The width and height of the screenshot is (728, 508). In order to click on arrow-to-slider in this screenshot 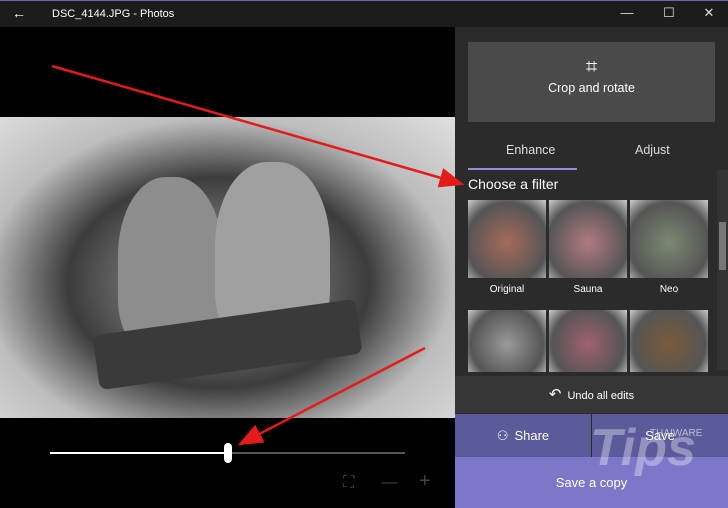, I will do `click(331, 396)`.